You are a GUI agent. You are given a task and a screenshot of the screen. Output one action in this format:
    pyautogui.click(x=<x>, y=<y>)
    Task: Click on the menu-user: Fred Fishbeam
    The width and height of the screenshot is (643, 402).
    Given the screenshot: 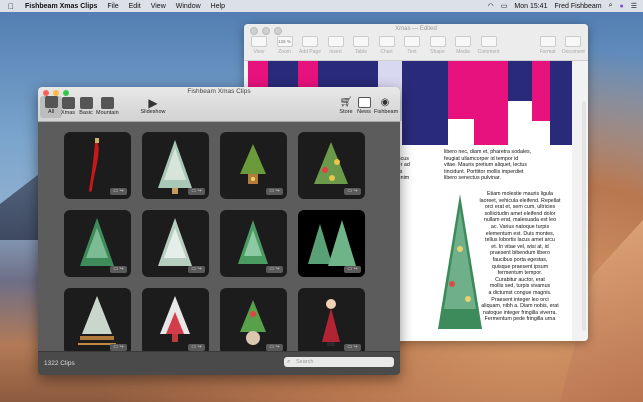 What is the action you would take?
    pyautogui.click(x=577, y=6)
    